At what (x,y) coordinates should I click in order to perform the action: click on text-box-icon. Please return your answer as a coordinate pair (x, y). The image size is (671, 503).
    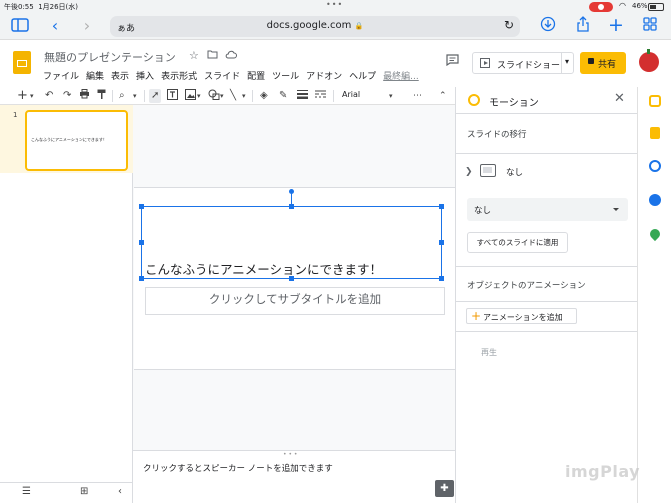
    Looking at the image, I should click on (172, 97).